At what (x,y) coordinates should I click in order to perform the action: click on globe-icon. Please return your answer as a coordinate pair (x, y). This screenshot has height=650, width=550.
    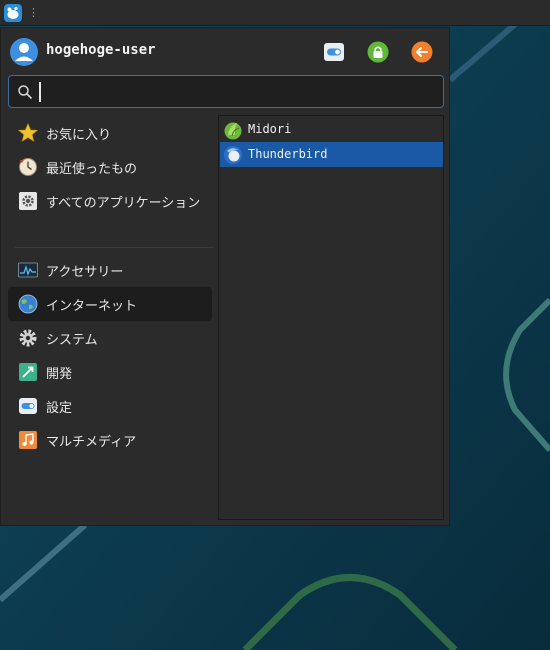
    Looking at the image, I should click on (28, 304).